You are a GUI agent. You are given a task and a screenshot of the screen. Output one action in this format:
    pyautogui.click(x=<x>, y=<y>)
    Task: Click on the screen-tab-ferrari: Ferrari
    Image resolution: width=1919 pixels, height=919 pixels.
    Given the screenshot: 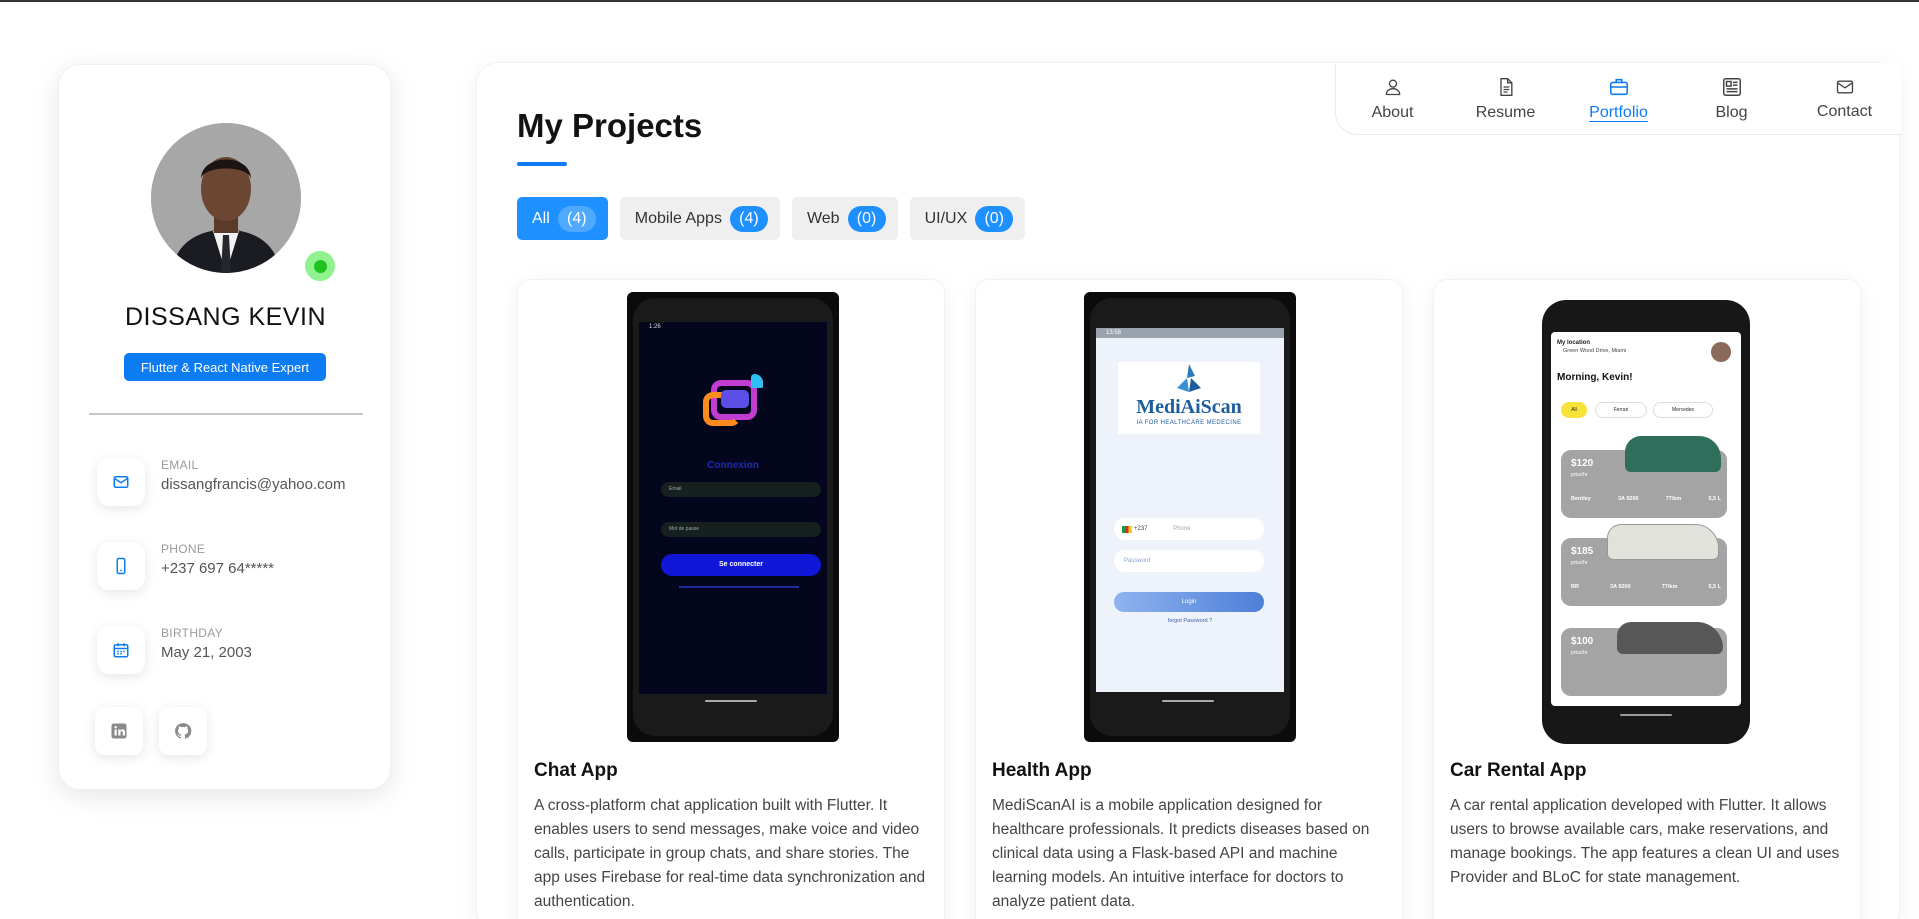 What is the action you would take?
    pyautogui.click(x=1621, y=410)
    